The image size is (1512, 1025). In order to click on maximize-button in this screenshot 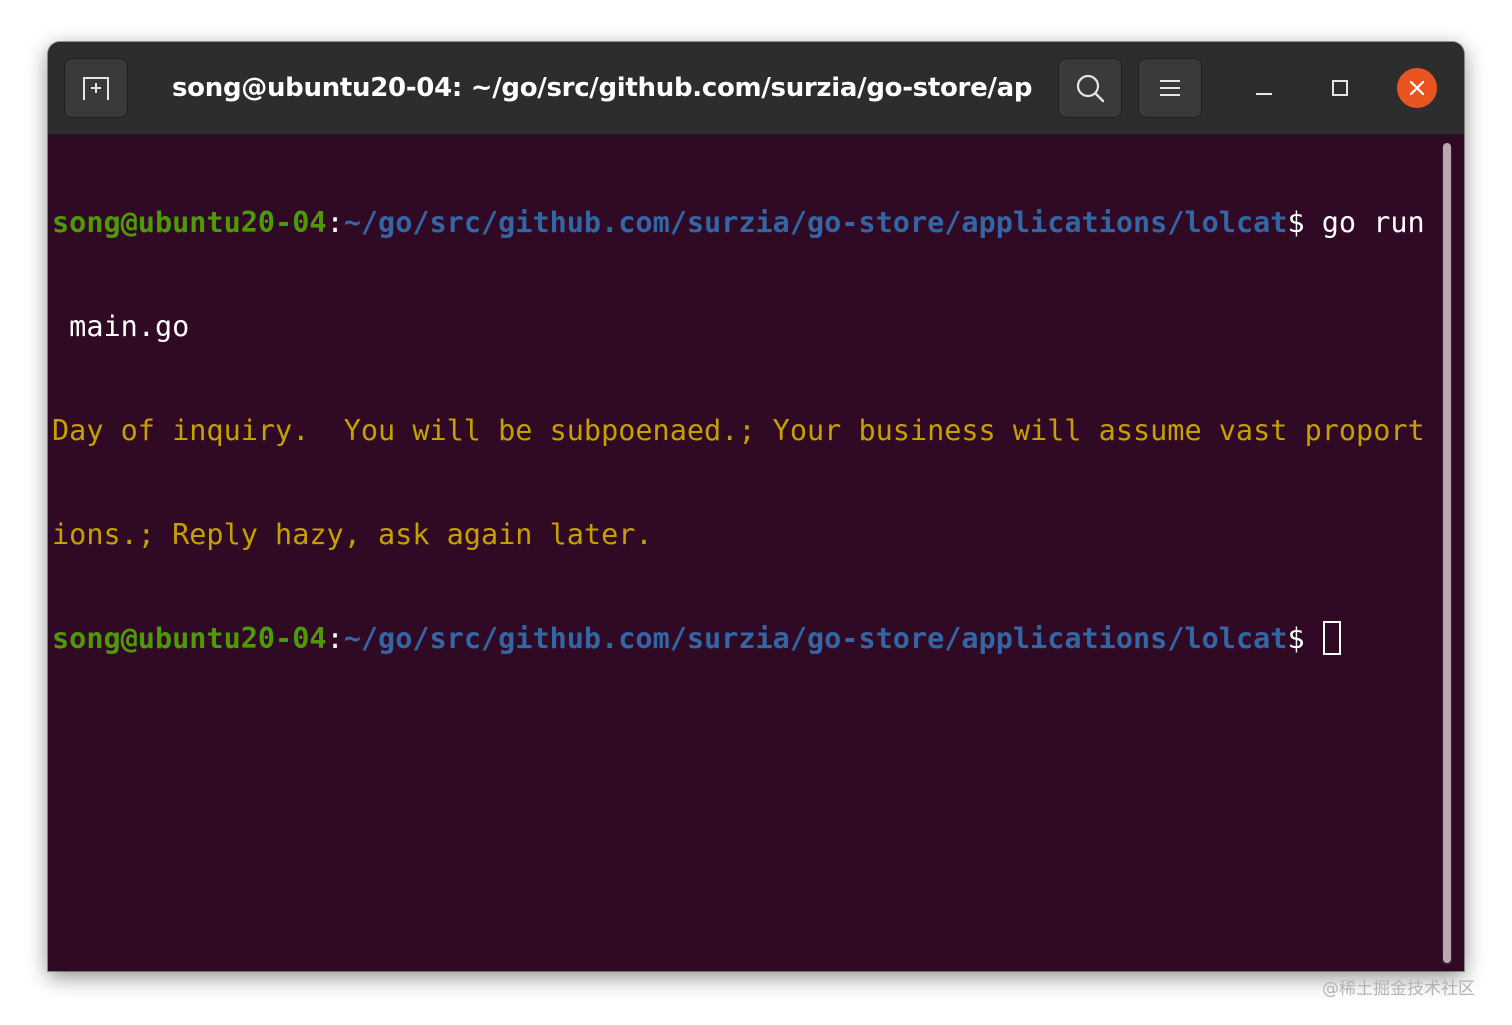, I will do `click(1340, 88)`.